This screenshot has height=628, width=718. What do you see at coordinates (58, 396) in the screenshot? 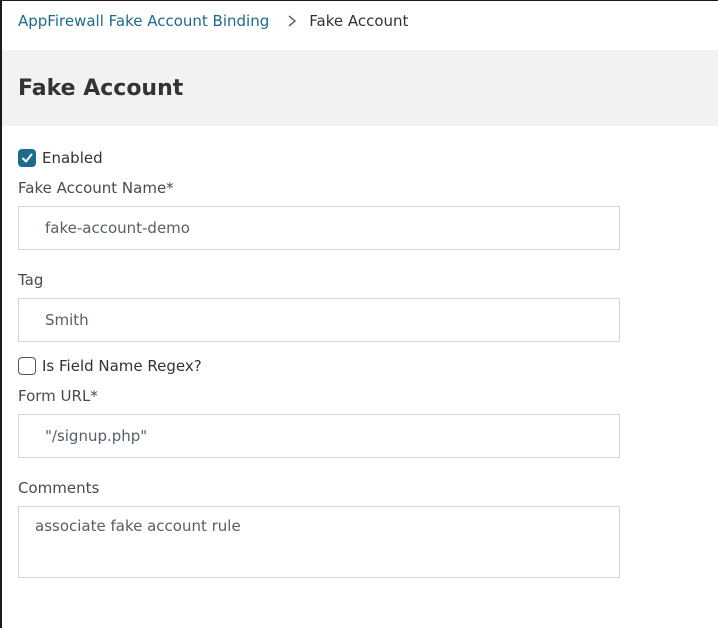
I see `form-url-label: Form URL*` at bounding box center [58, 396].